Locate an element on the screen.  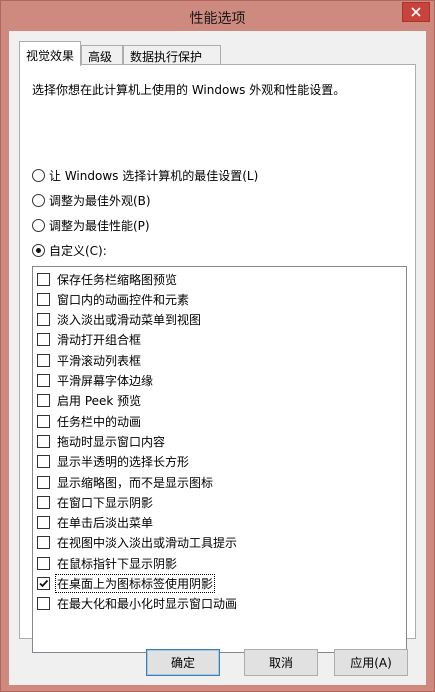
tab-dep: 数据执行保护 is located at coordinates (172, 55).